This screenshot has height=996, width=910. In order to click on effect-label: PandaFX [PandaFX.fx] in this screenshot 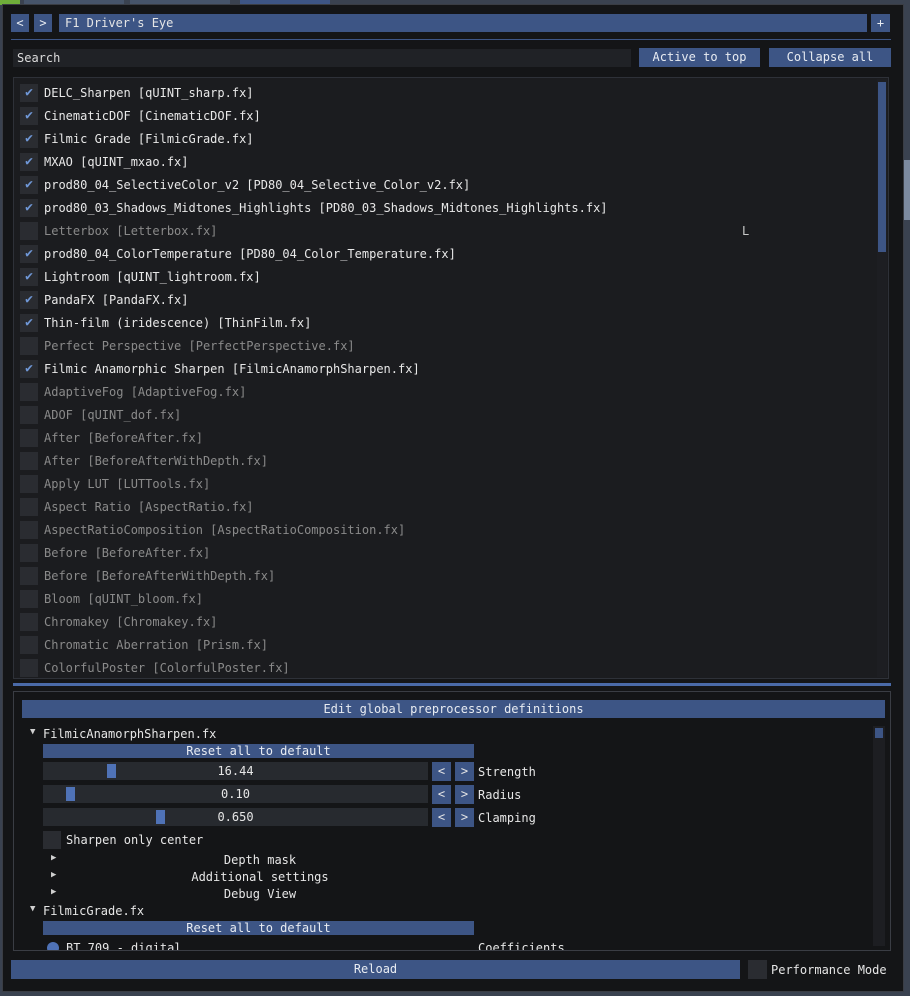, I will do `click(116, 300)`.